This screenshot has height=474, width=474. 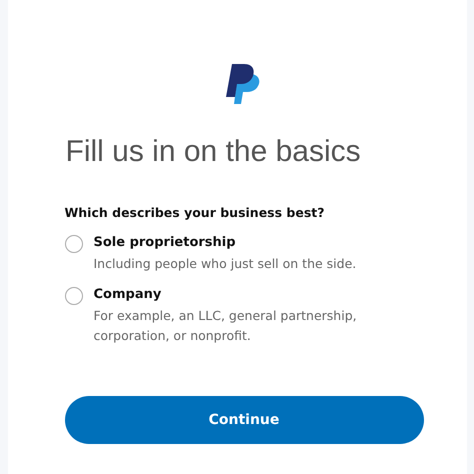 What do you see at coordinates (226, 264) in the screenshot?
I see `option-description: Including people who just sell on the side.` at bounding box center [226, 264].